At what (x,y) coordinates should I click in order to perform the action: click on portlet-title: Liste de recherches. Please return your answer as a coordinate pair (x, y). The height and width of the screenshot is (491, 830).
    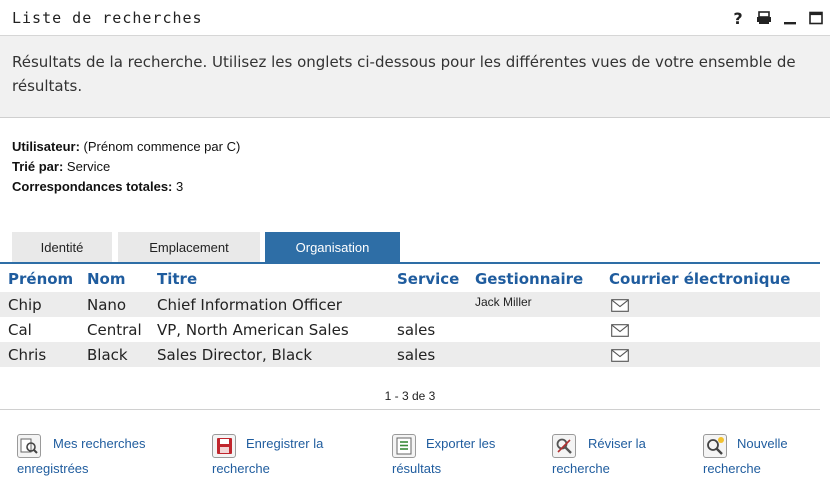
    Looking at the image, I should click on (107, 18).